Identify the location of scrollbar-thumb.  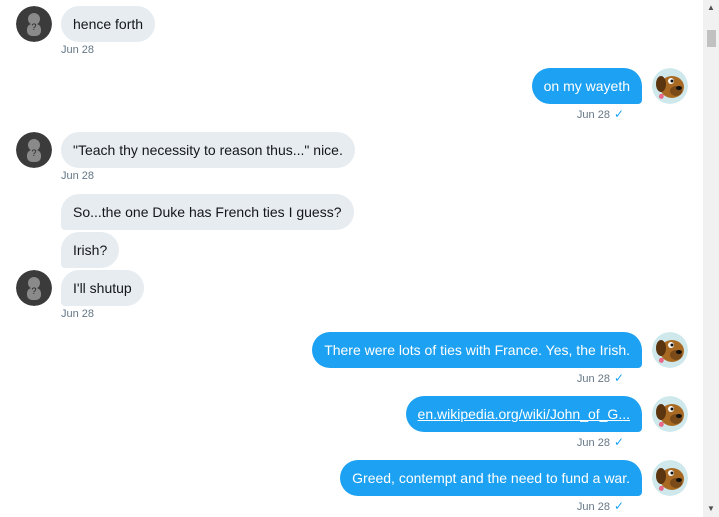
(711, 38).